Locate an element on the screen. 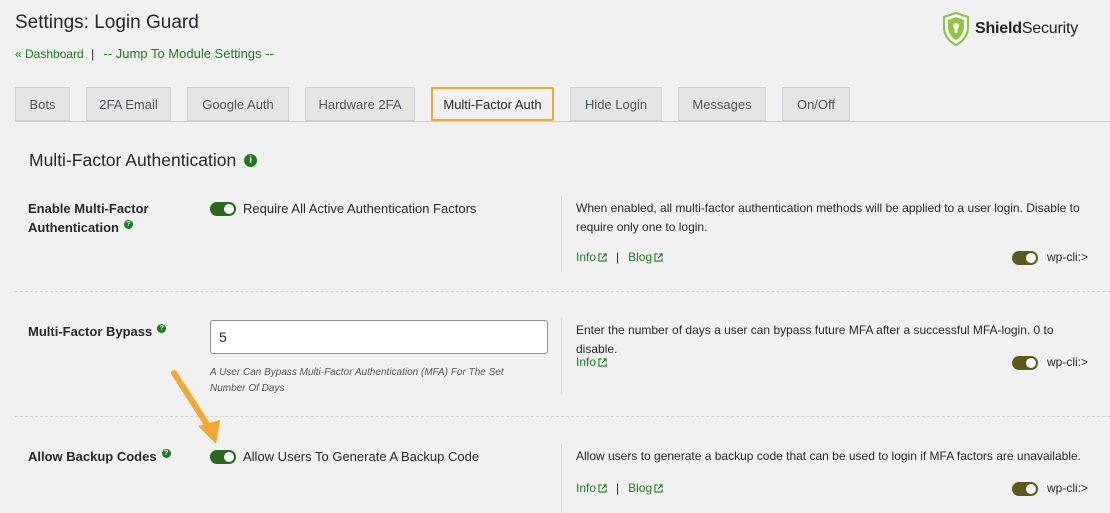 The height and width of the screenshot is (513, 1110). enable-mfa-label: Enable Multi-Factor Authentication? is located at coordinates (88, 218).